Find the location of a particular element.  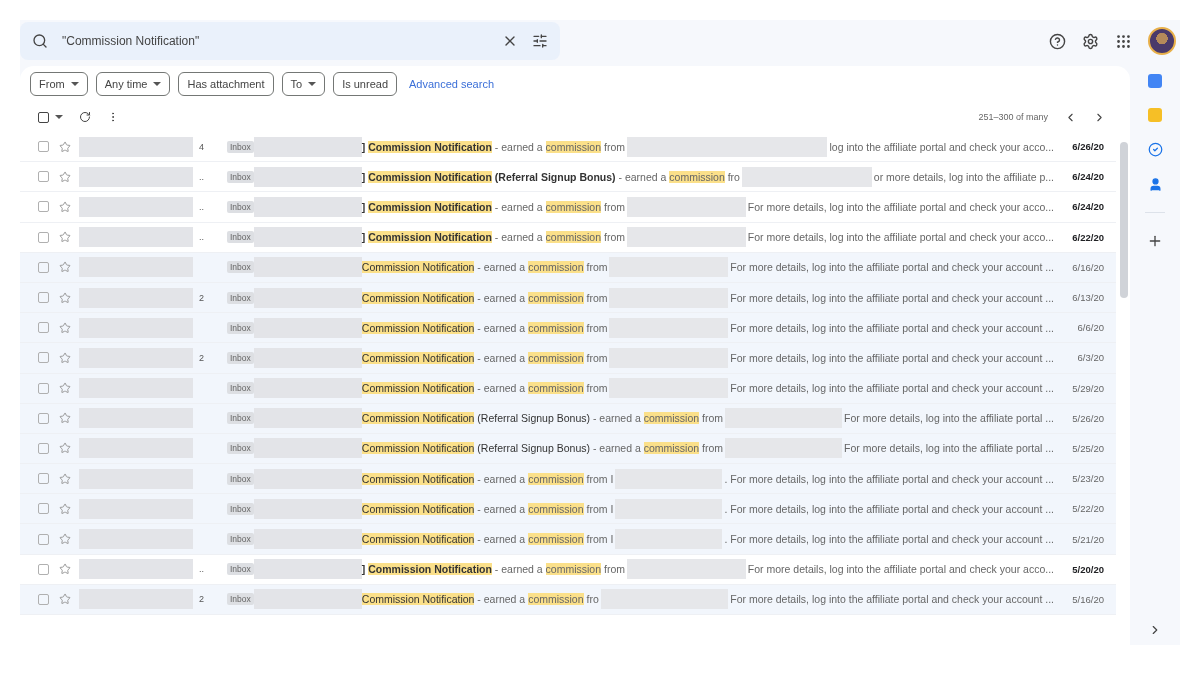

person-icon is located at coordinates (1155, 184).